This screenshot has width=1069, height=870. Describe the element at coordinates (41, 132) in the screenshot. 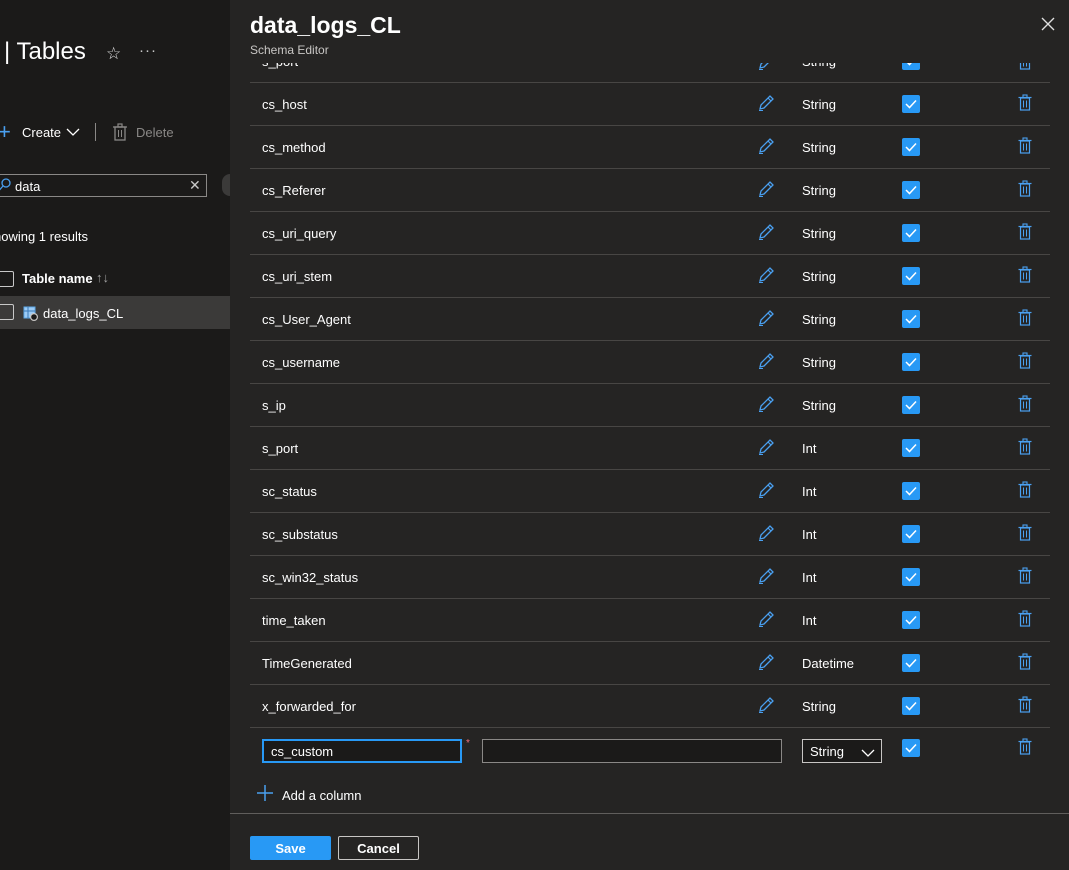

I see `create-button: Create` at that location.